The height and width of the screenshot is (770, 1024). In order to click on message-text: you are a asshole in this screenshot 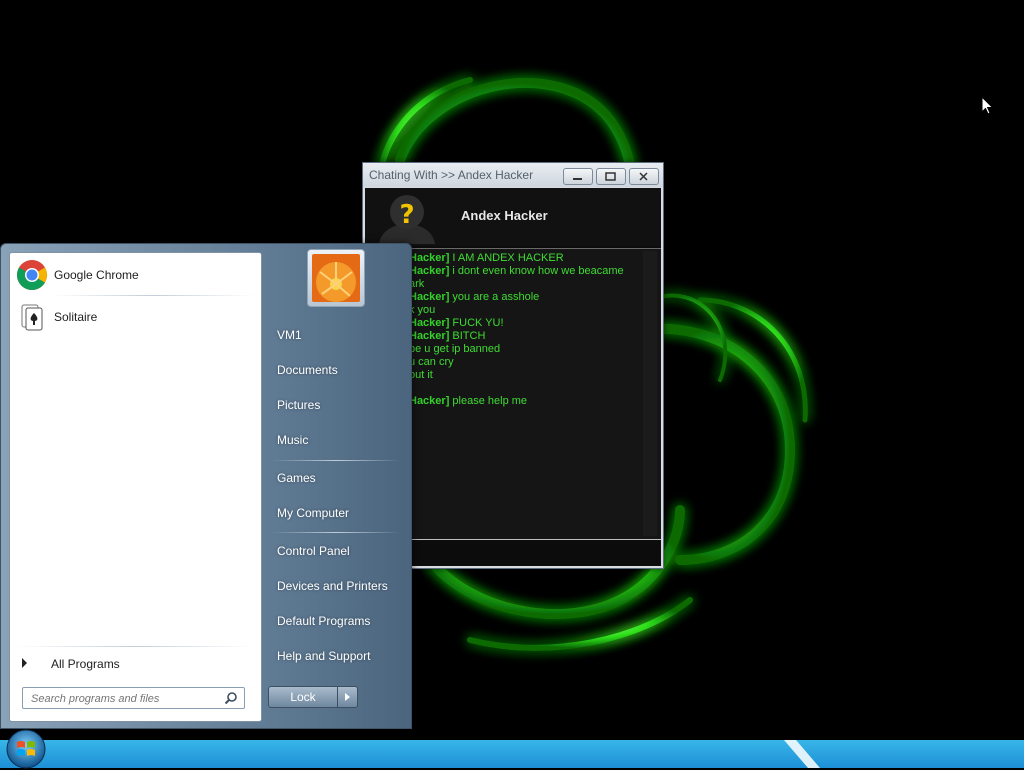, I will do `click(494, 297)`.